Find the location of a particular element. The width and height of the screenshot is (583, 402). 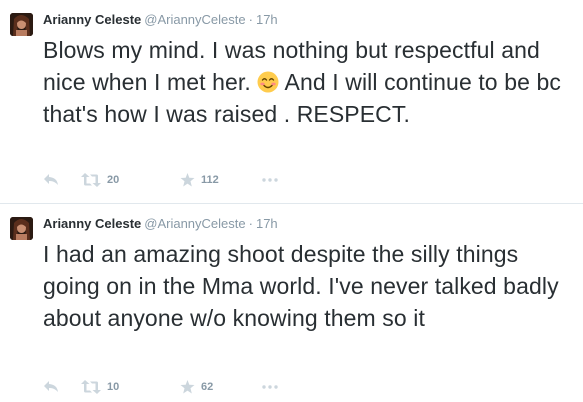

retweet-button: 10 is located at coordinates (100, 387).